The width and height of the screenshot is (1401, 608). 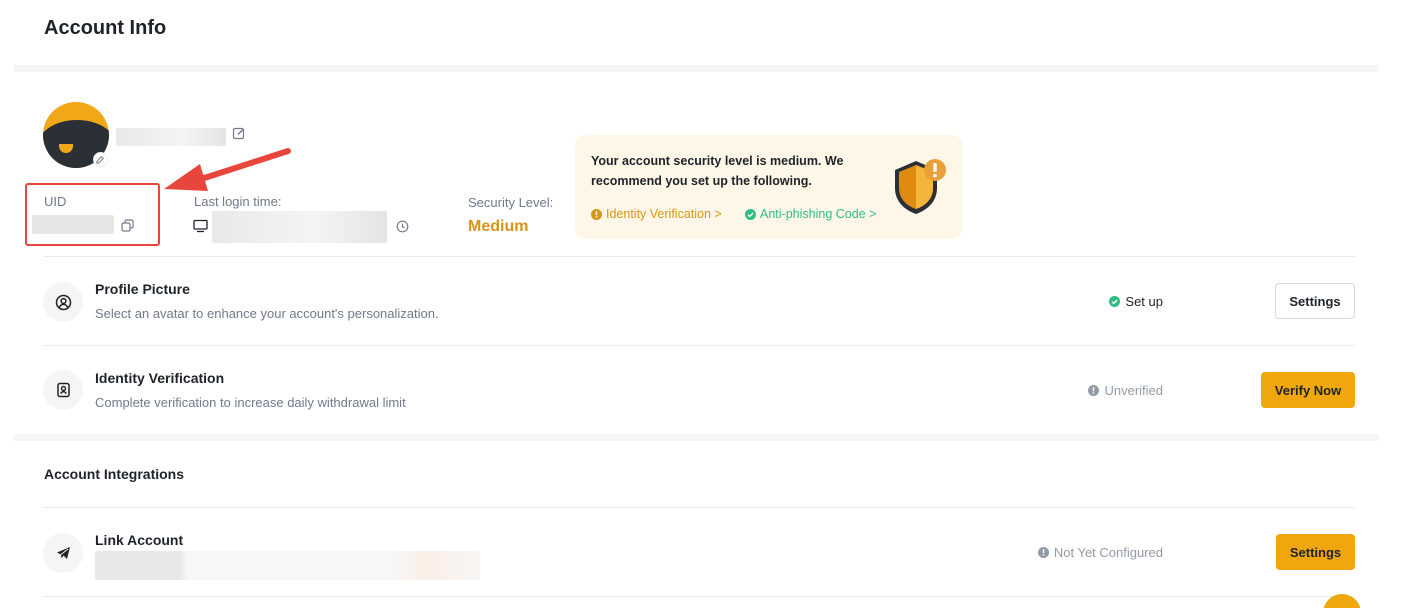 I want to click on verify-now-button: Verify Now, so click(x=1308, y=390).